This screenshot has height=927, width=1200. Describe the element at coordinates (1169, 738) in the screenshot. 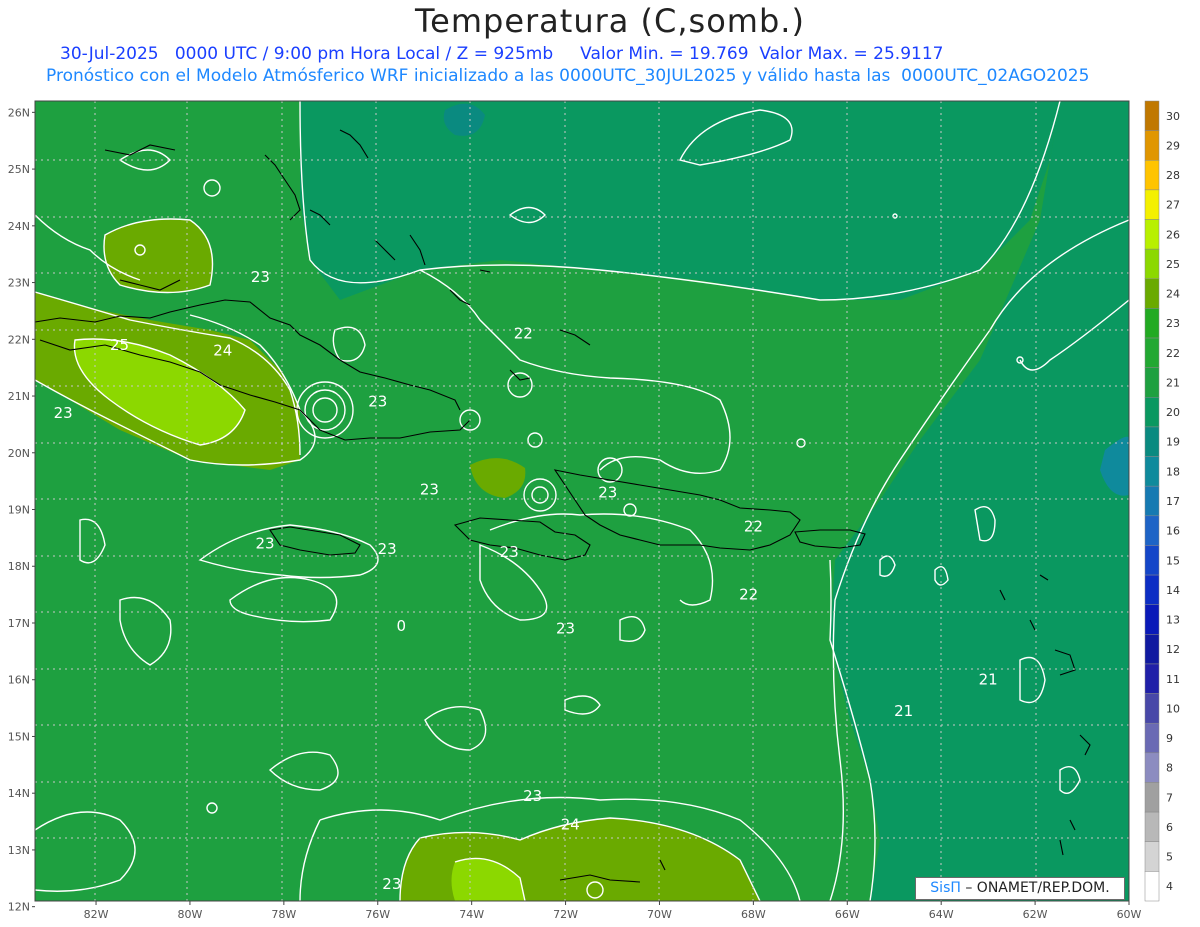

I see `colorbar-label: 9` at that location.